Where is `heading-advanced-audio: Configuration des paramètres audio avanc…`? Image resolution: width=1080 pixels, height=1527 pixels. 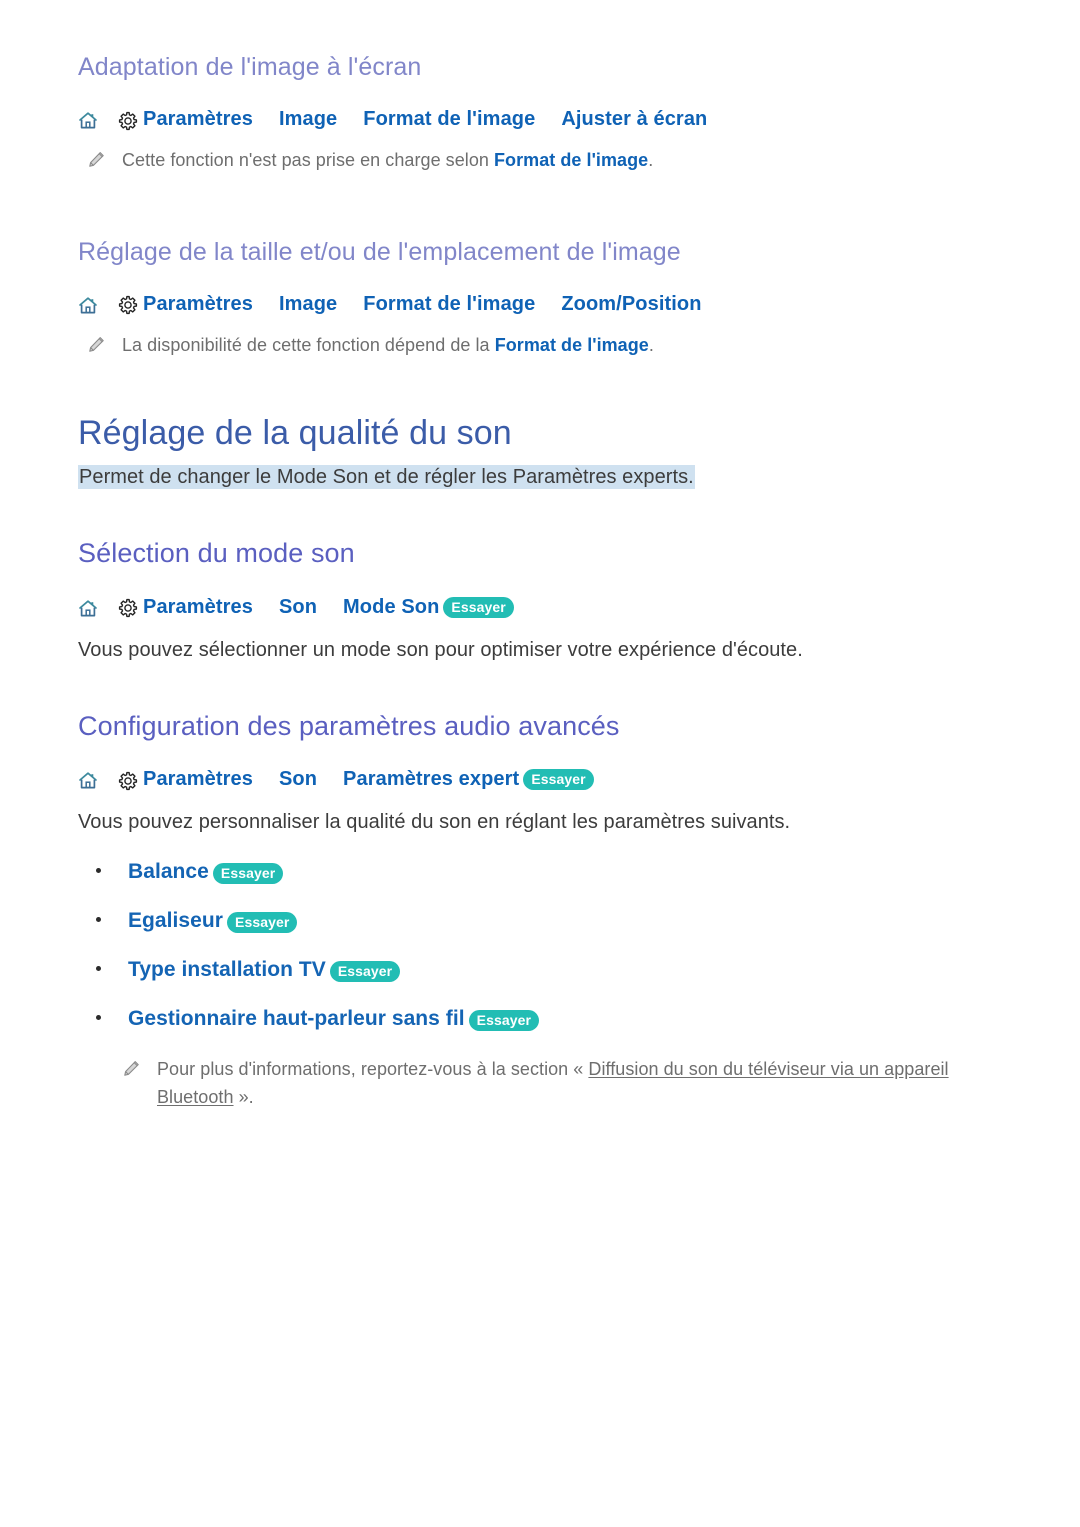 heading-advanced-audio: Configuration des paramètres audio avanc… is located at coordinates (349, 725).